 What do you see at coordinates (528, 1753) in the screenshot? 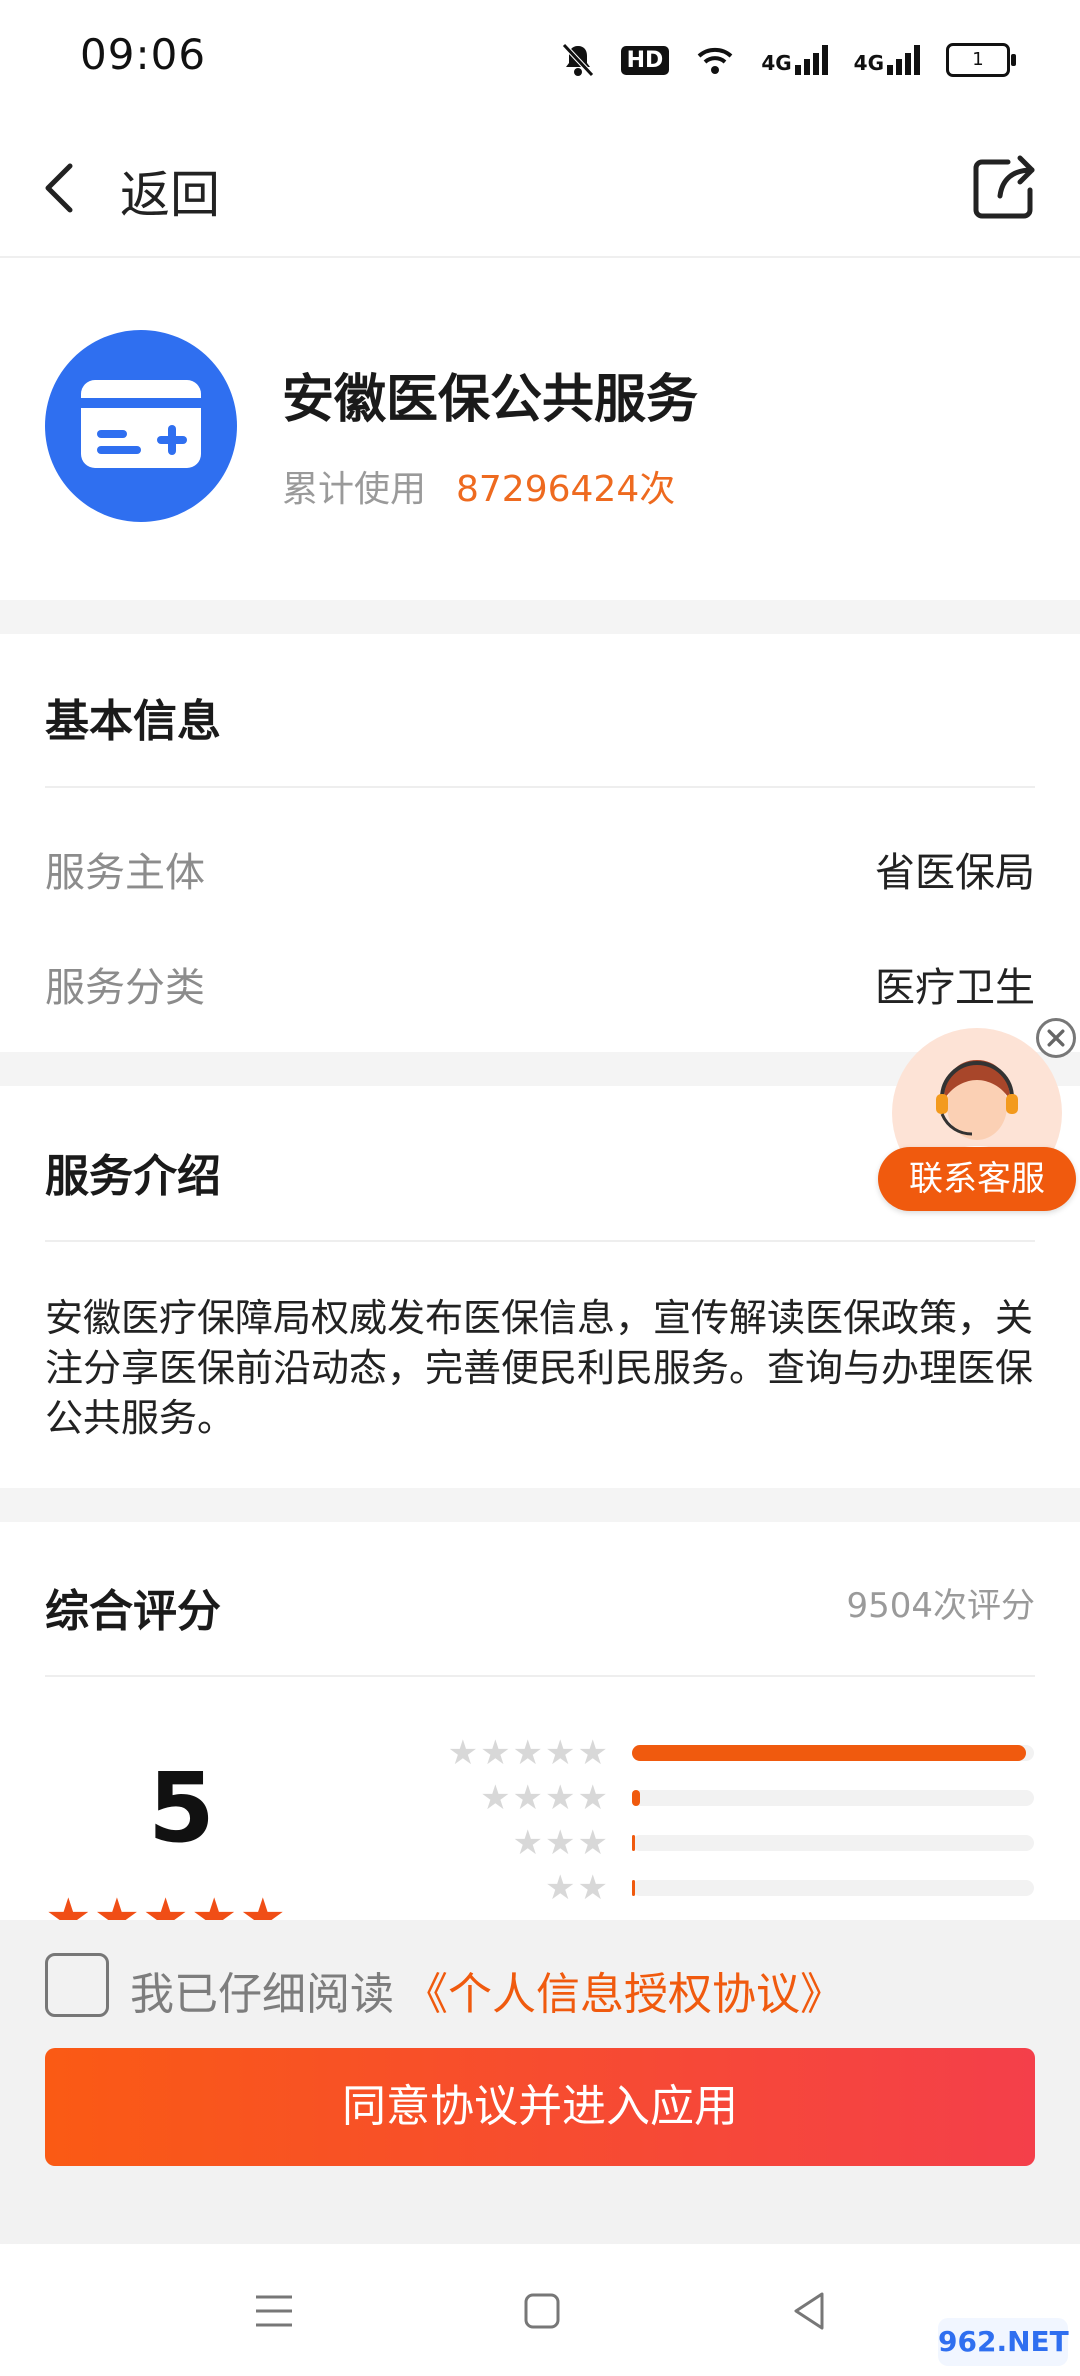
I see `star-row-5: ★★★★★` at bounding box center [528, 1753].